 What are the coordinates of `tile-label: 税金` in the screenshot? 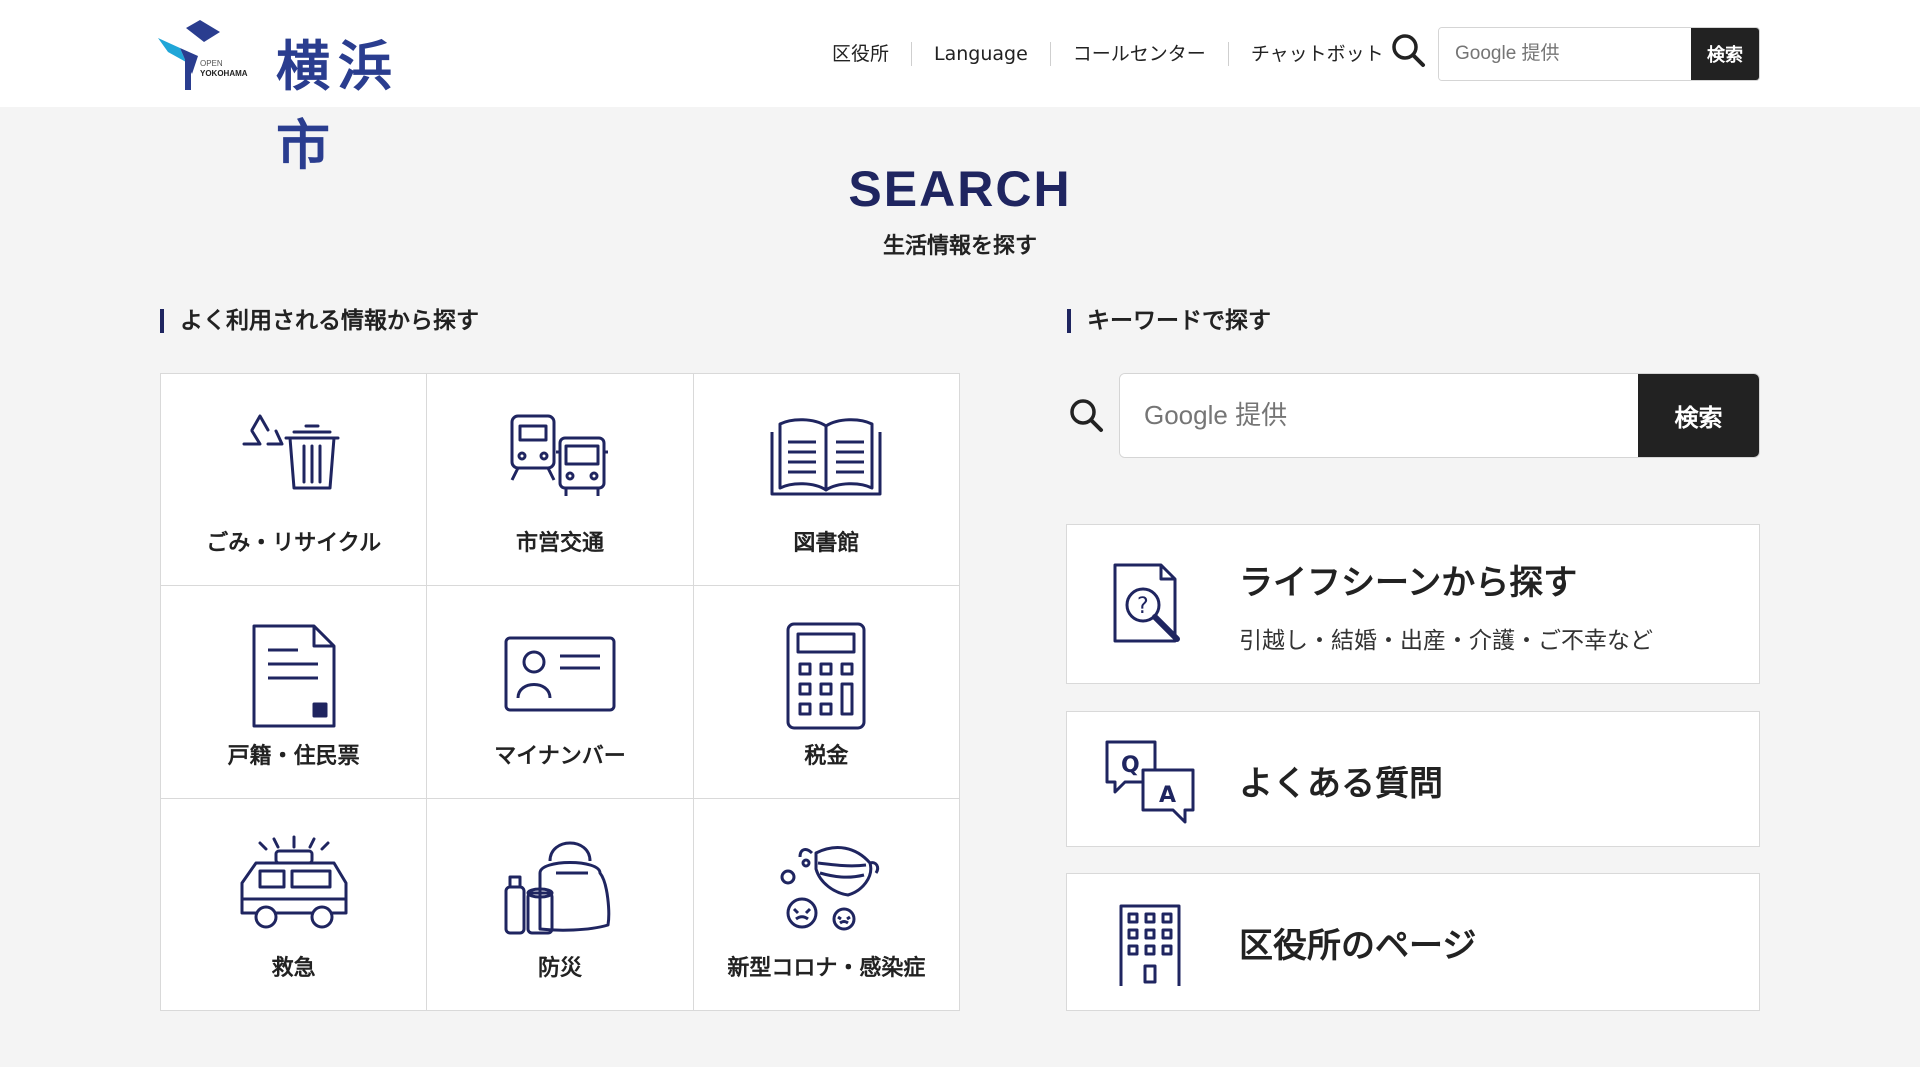 It's located at (826, 756).